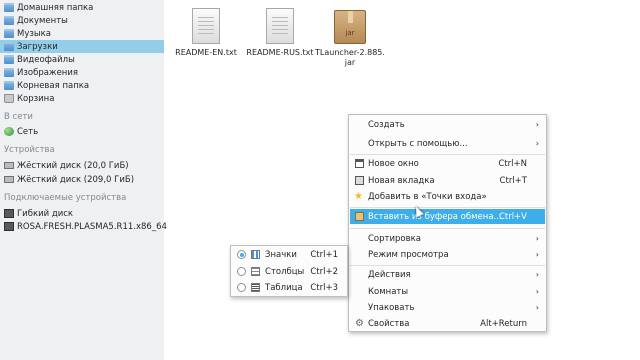 Image resolution: width=640 pixels, height=360 pixels. What do you see at coordinates (28, 131) in the screenshot?
I see `place-label: Сеть` at bounding box center [28, 131].